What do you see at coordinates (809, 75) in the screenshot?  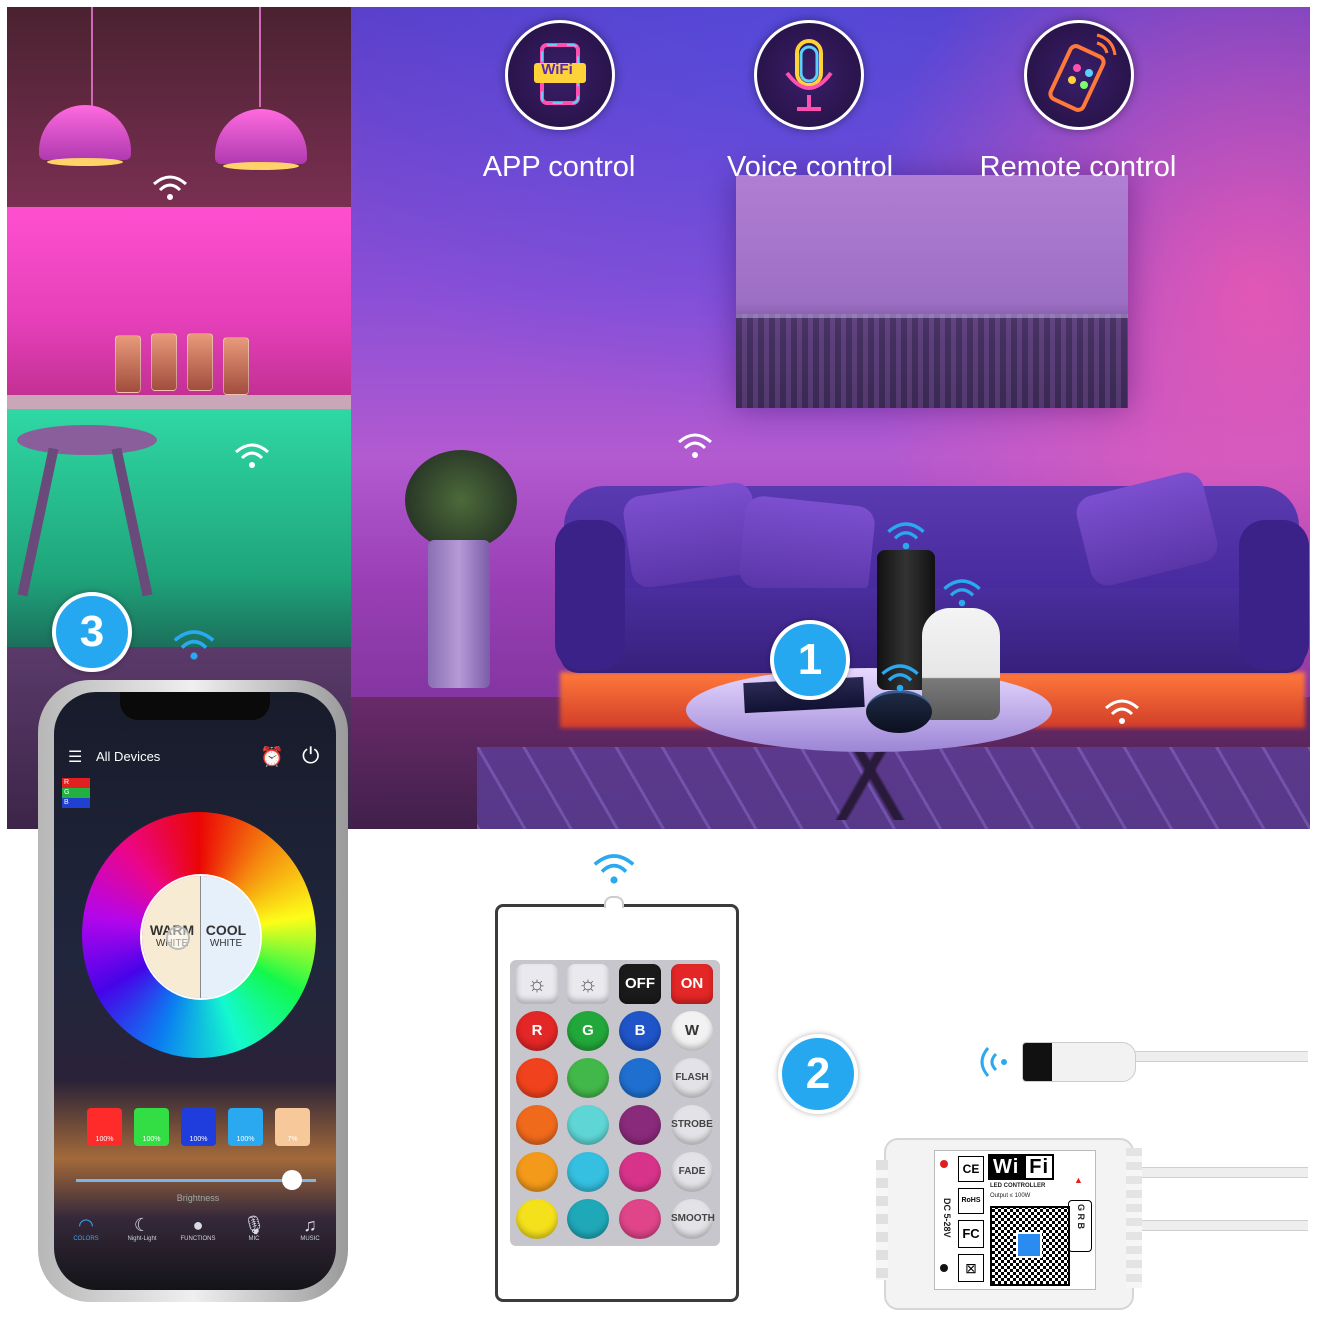 I see `microphone-icon` at bounding box center [809, 75].